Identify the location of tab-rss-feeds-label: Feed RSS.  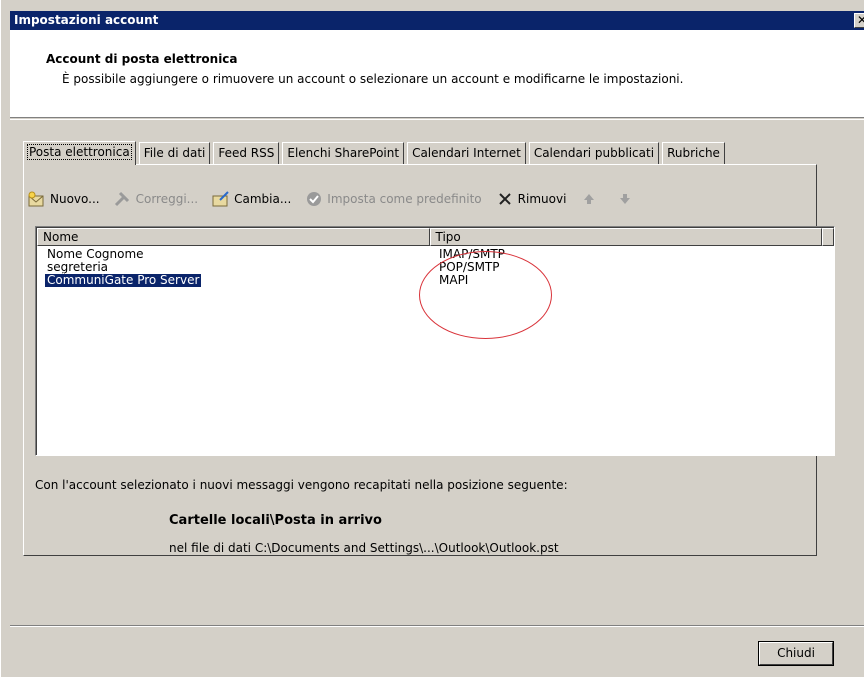
(246, 153).